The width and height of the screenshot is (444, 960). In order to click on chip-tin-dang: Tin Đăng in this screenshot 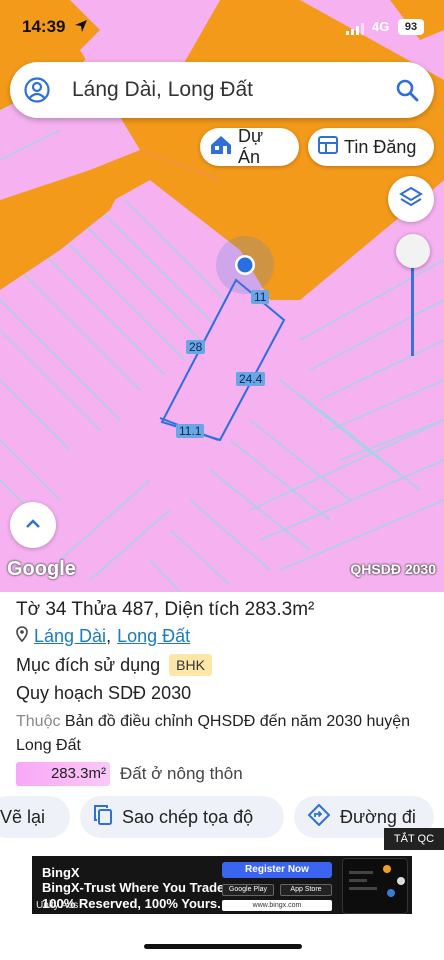, I will do `click(371, 147)`.